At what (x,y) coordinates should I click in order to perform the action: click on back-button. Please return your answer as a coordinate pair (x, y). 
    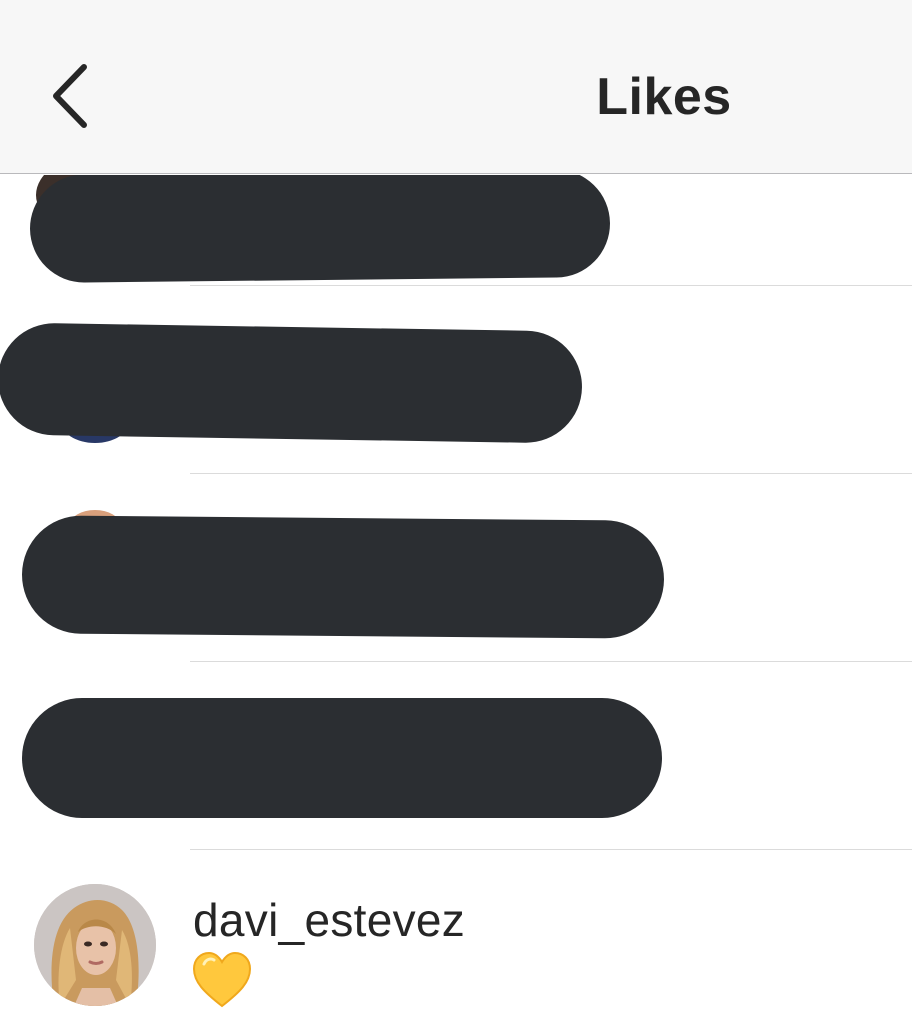
    Looking at the image, I should click on (69, 96).